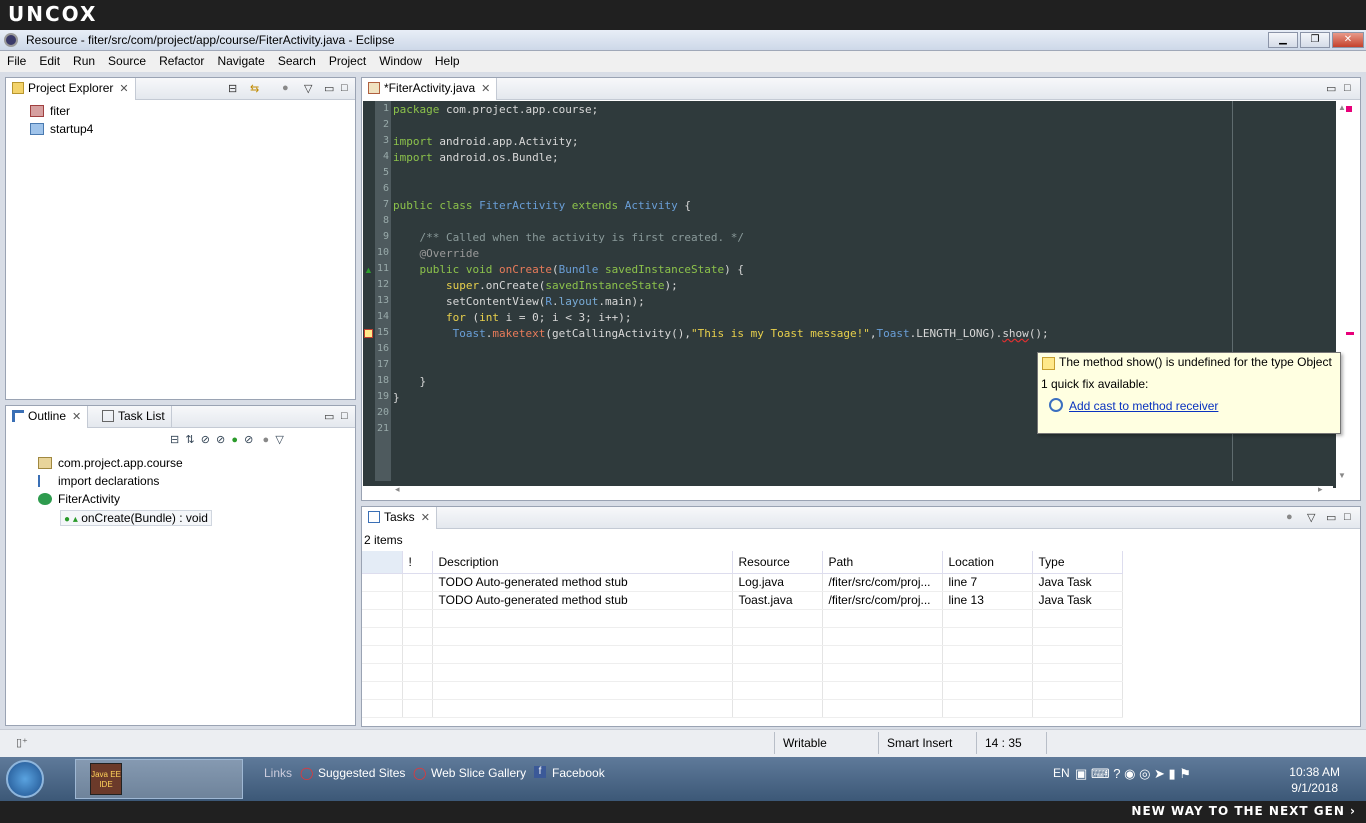 This screenshot has height=823, width=1366. I want to click on code-token: Activity, so click(651, 205).